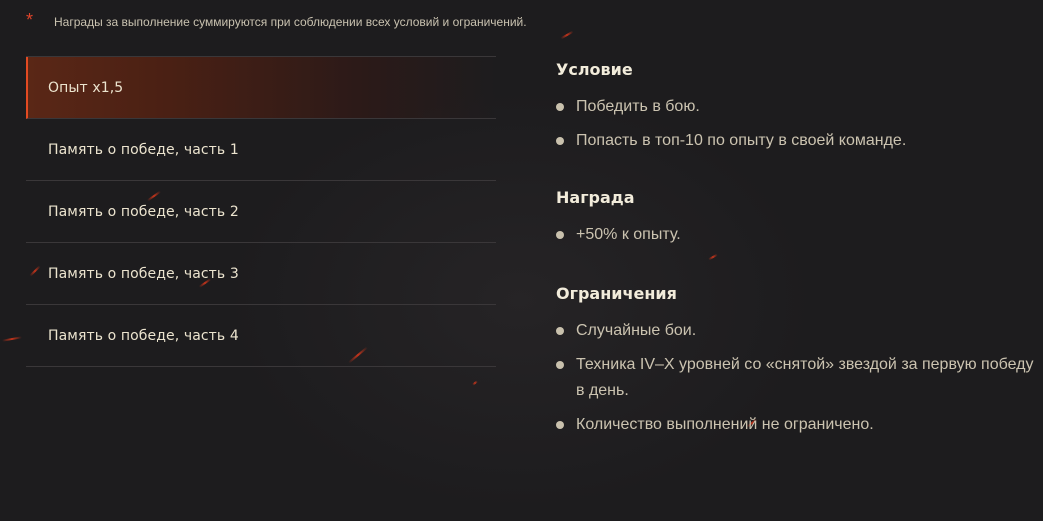  What do you see at coordinates (636, 330) in the screenshot?
I see `list-item-text: Случайные бои.` at bounding box center [636, 330].